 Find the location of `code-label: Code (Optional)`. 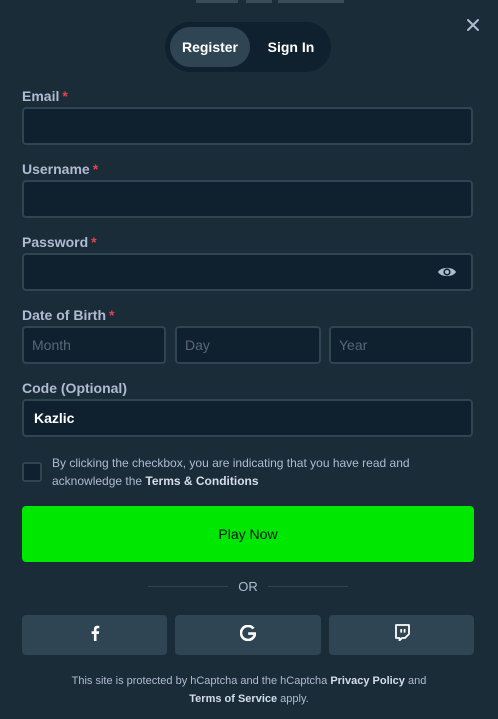

code-label: Code (Optional) is located at coordinates (74, 388).